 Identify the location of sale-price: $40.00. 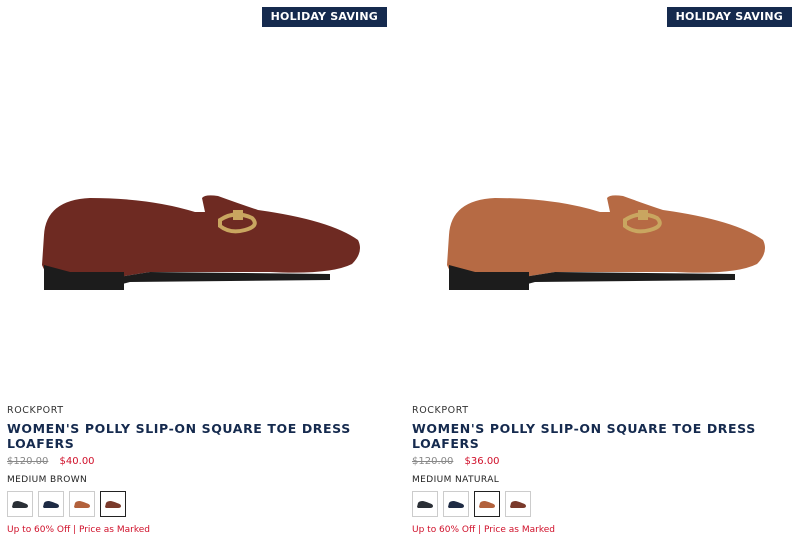
(77, 461).